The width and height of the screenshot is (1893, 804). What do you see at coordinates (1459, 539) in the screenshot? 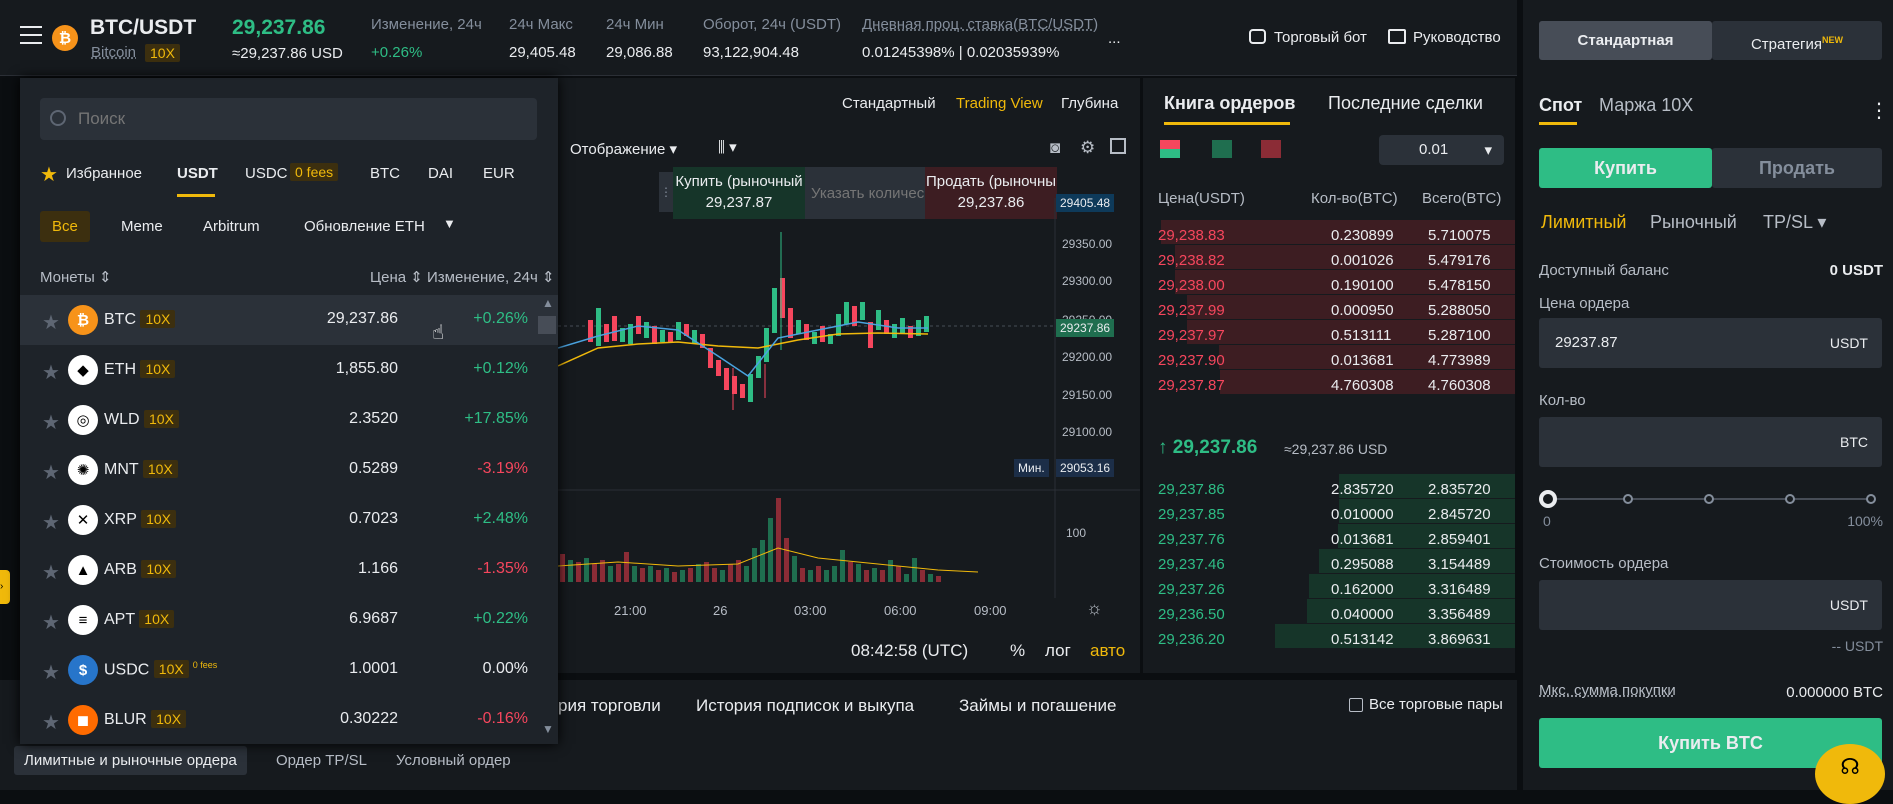
I see `row-total: 2.859401` at bounding box center [1459, 539].